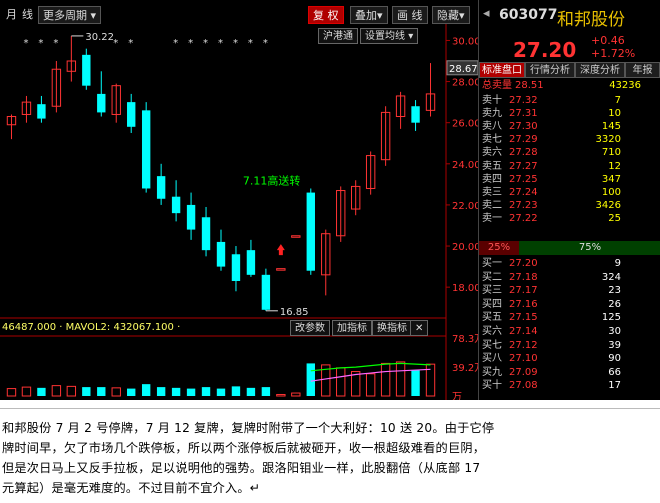 Image resolution: width=660 pixels, height=503 pixels. I want to click on order-level-label: 卖三, so click(492, 192).